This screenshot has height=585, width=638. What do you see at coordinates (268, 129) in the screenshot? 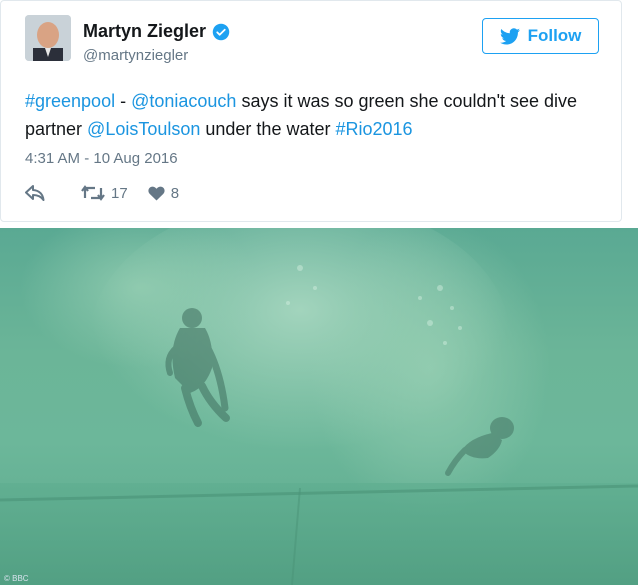
I see `tweet-text-segment: under the water` at bounding box center [268, 129].